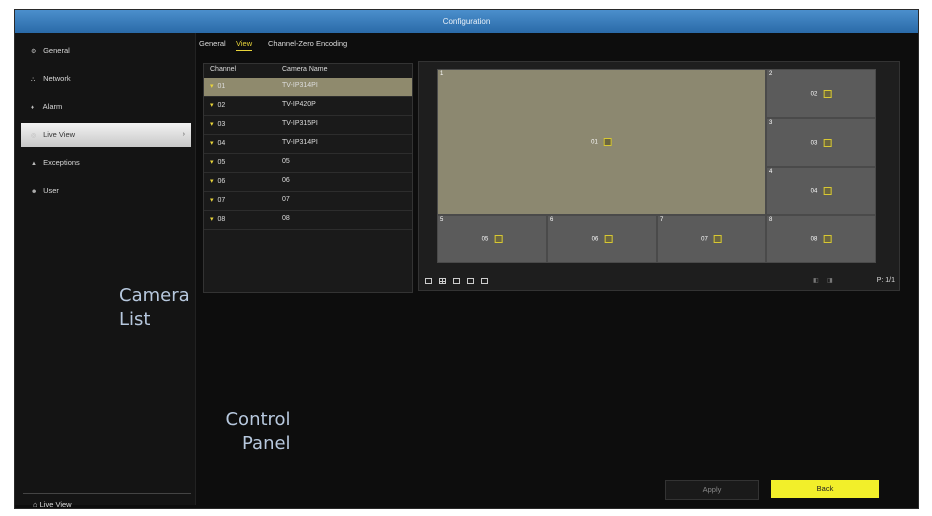 Image resolution: width=932 pixels, height=516 pixels. What do you see at coordinates (221, 200) in the screenshot?
I see `channel-cell: 07` at bounding box center [221, 200].